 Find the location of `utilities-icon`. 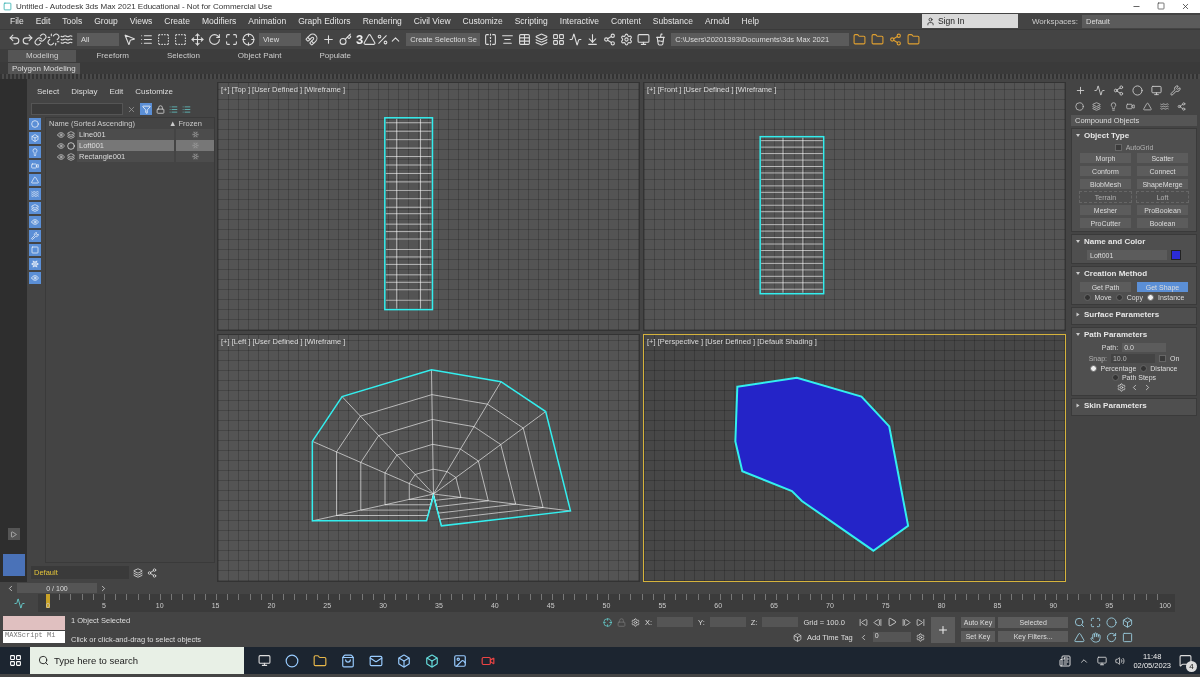

utilities-icon is located at coordinates (1175, 90).